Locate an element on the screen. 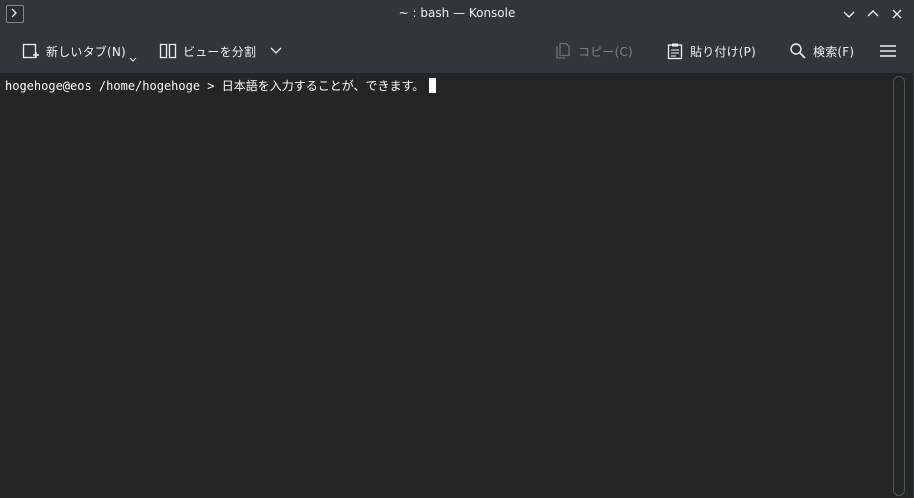  hamburger-menu-icon is located at coordinates (888, 51).